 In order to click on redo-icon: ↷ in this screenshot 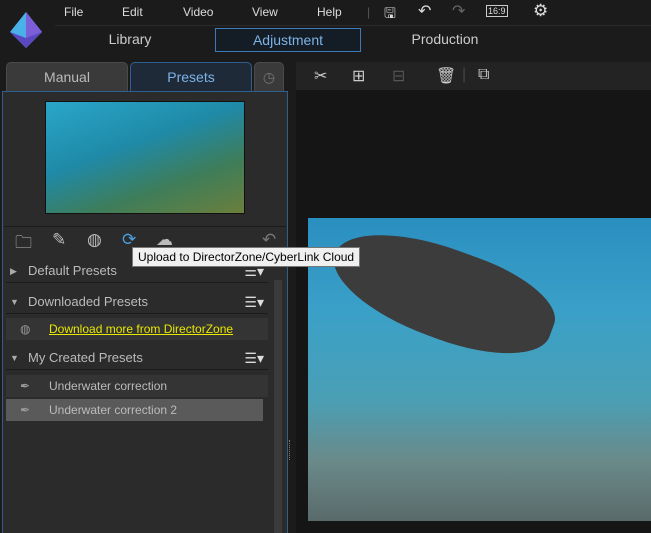, I will do `click(458, 11)`.